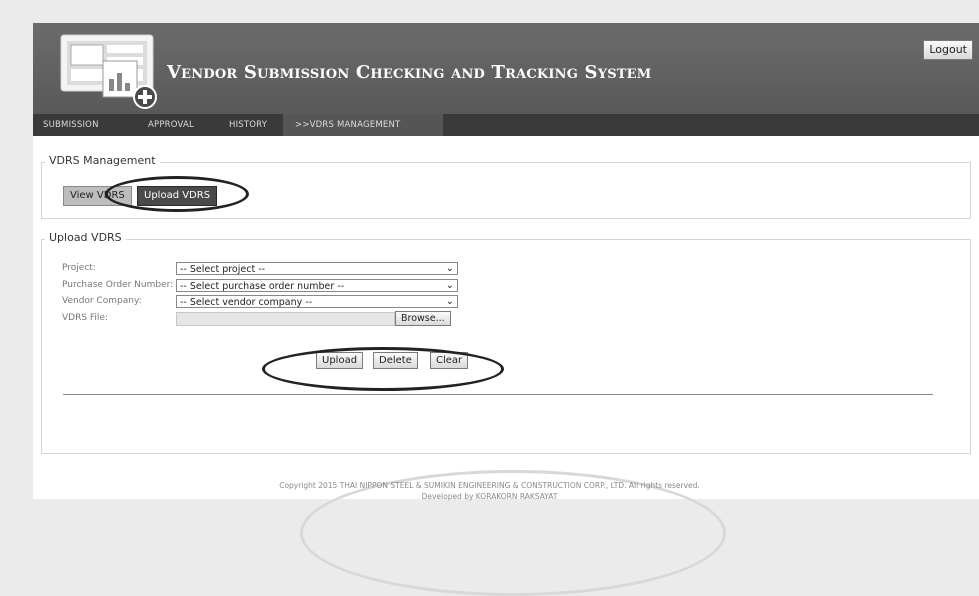  Describe the element at coordinates (317, 301) in the screenshot. I see `vendor-company-select: -- Select vendor company -- ⌄` at that location.